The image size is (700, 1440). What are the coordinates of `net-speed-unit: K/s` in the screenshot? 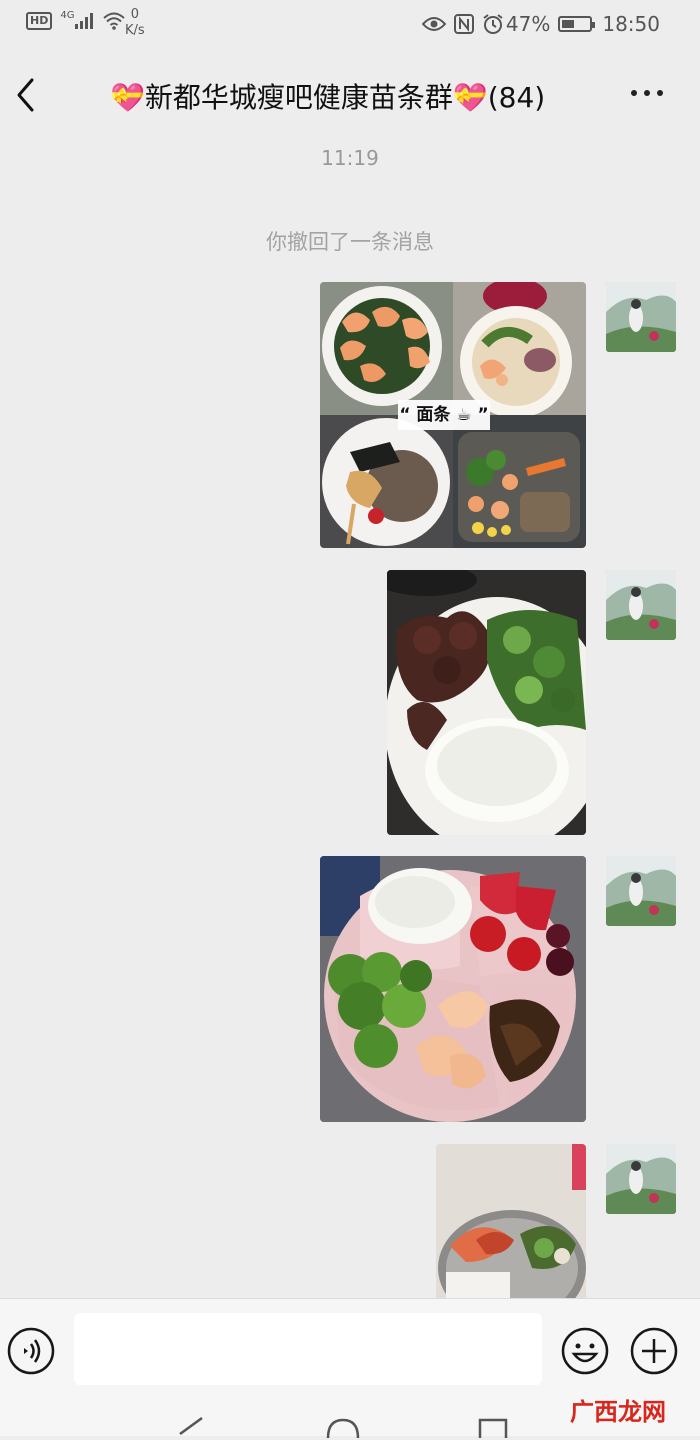 It's located at (135, 30).